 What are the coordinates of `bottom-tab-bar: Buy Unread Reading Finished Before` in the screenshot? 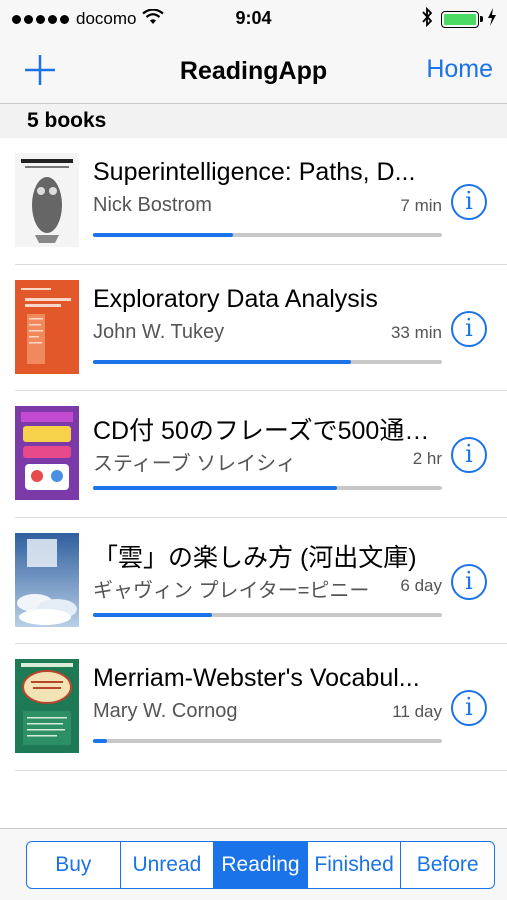 It's located at (253, 864).